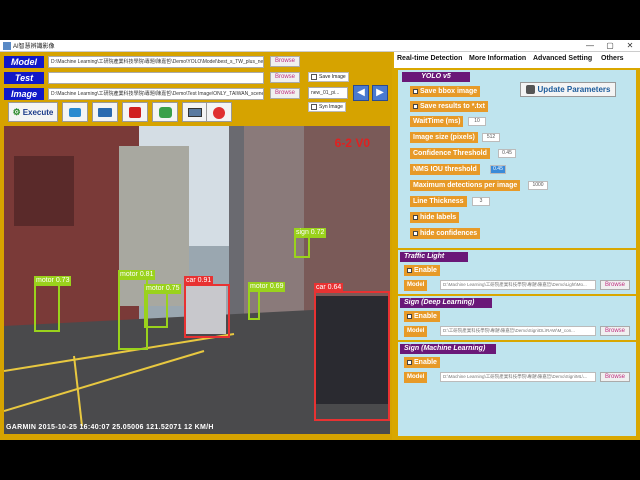 The height and width of the screenshot is (480, 640). I want to click on model-label: Model, so click(24, 62).